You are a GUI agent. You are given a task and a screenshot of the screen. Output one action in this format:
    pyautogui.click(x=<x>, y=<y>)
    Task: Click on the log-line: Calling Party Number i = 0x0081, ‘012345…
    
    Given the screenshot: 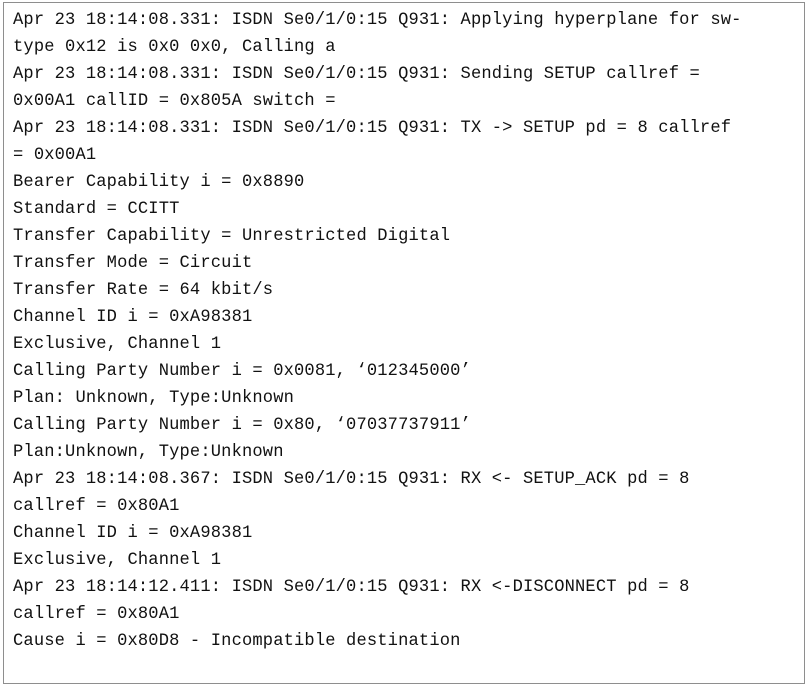 What is the action you would take?
    pyautogui.click(x=242, y=371)
    